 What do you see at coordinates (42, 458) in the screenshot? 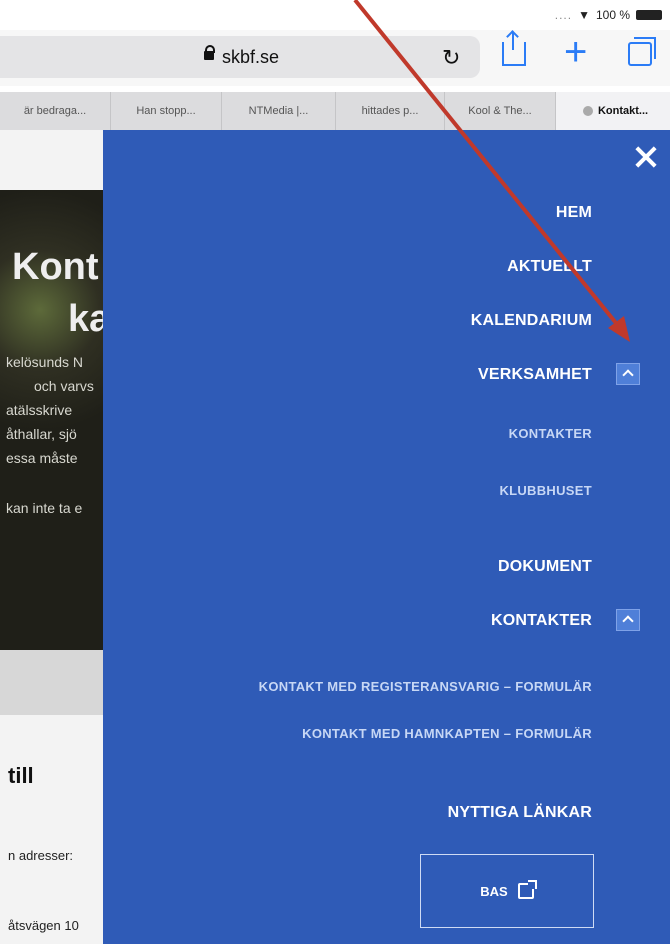
I see `hero-text-line: essa måste` at bounding box center [42, 458].